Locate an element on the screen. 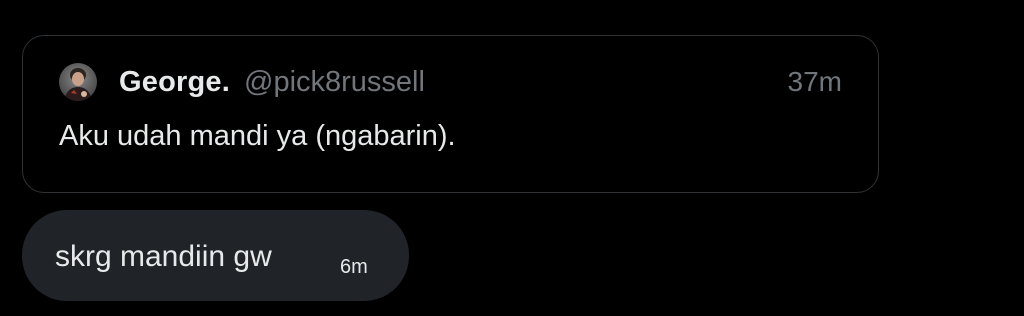  quoted-post-header: George. @pick8russell 37m is located at coordinates (450, 82).